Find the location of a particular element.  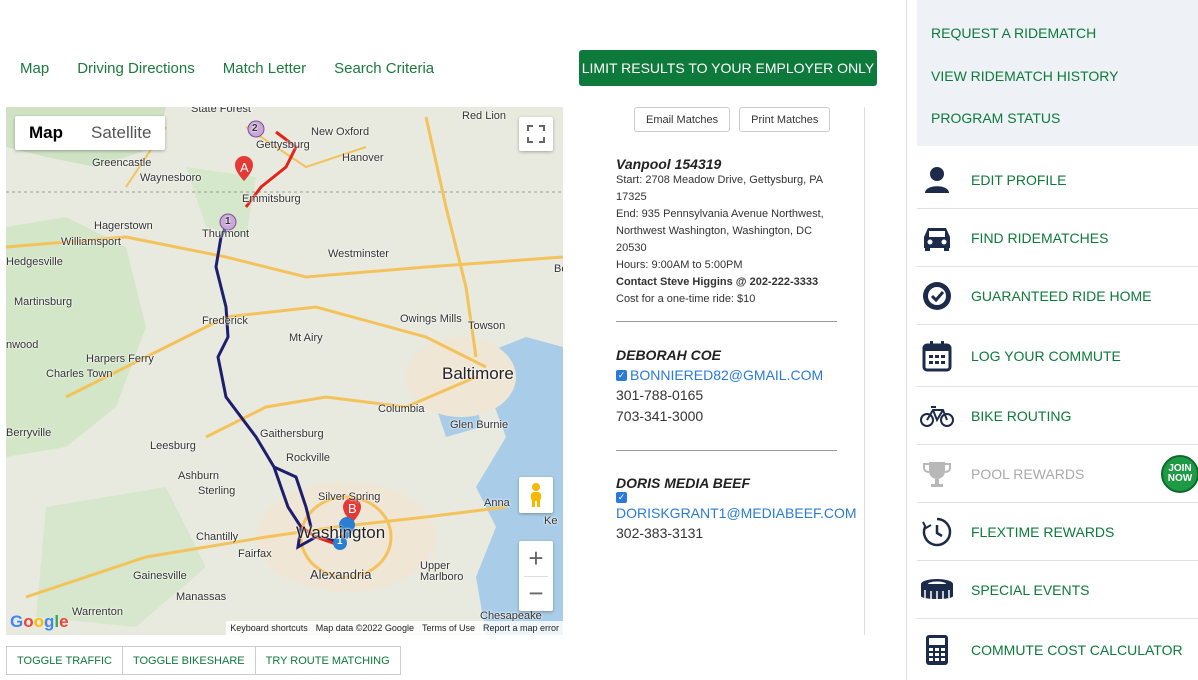

label-warrenton: Warrenton is located at coordinates (97, 612).